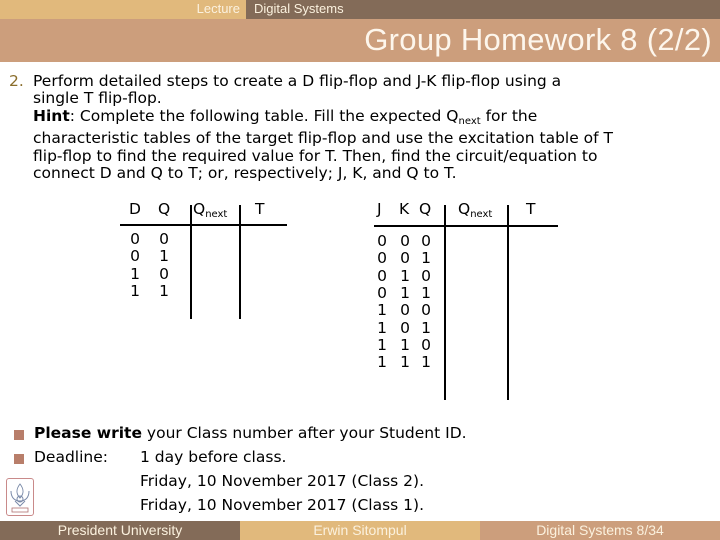  Describe the element at coordinates (379, 209) in the screenshot. I see `header-j: J` at that location.